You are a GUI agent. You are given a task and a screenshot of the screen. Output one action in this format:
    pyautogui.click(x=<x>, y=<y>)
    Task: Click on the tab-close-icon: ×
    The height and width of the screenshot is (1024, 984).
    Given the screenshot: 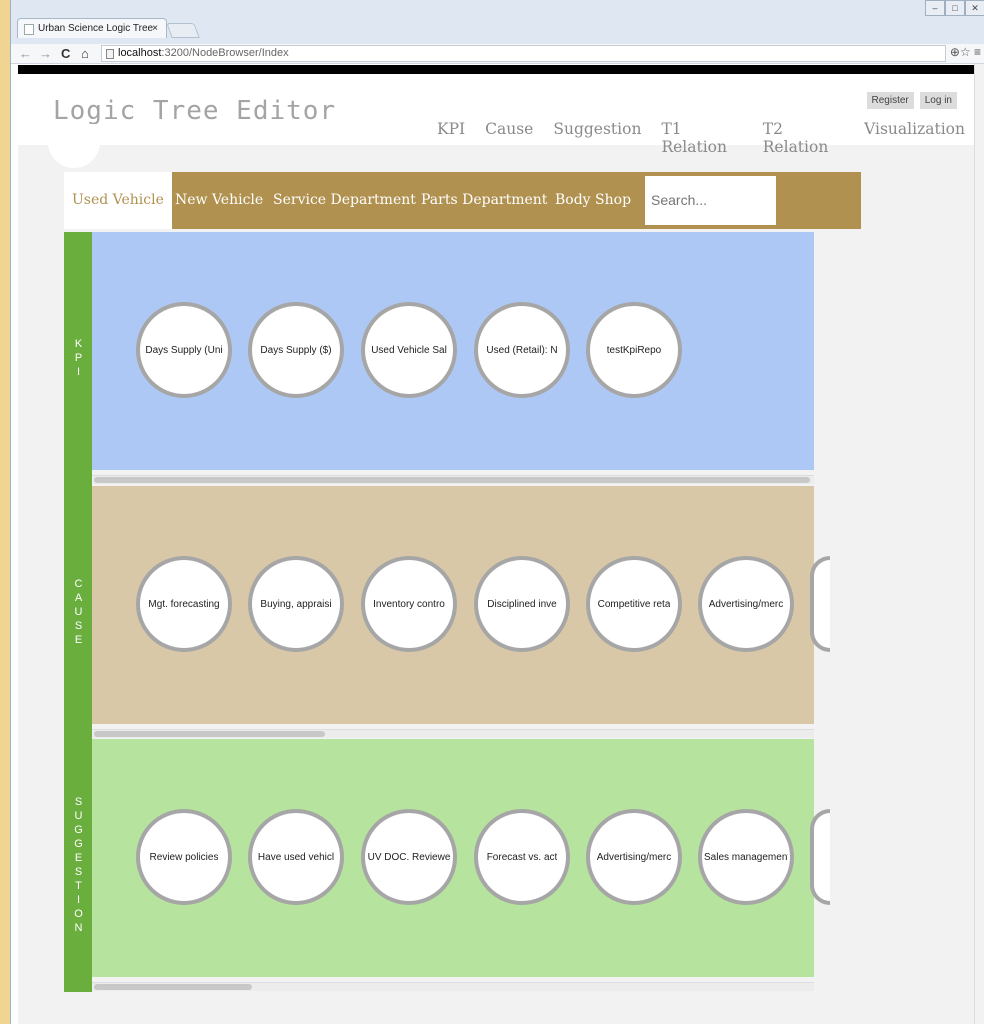 What is the action you would take?
    pyautogui.click(x=155, y=29)
    